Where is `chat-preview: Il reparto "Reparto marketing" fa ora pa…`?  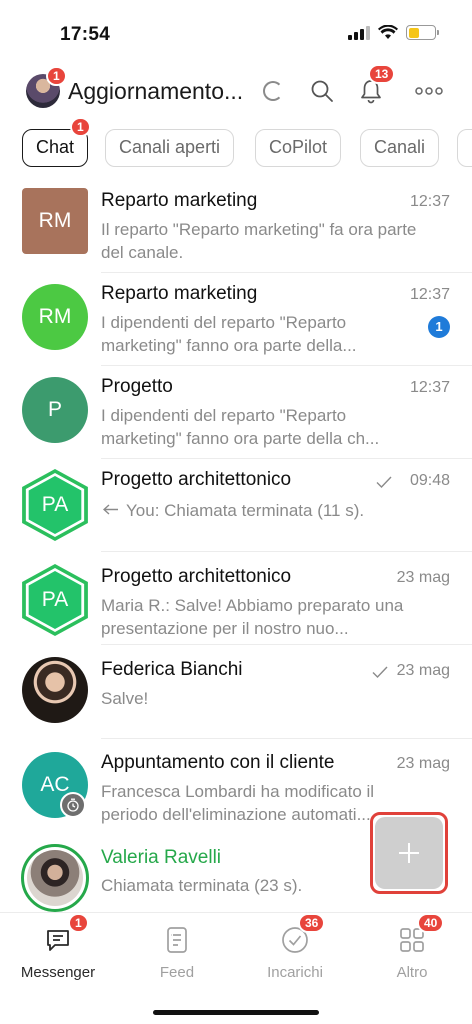 chat-preview: Il reparto "Reparto marketing" fa ora pa… is located at coordinates (259, 241).